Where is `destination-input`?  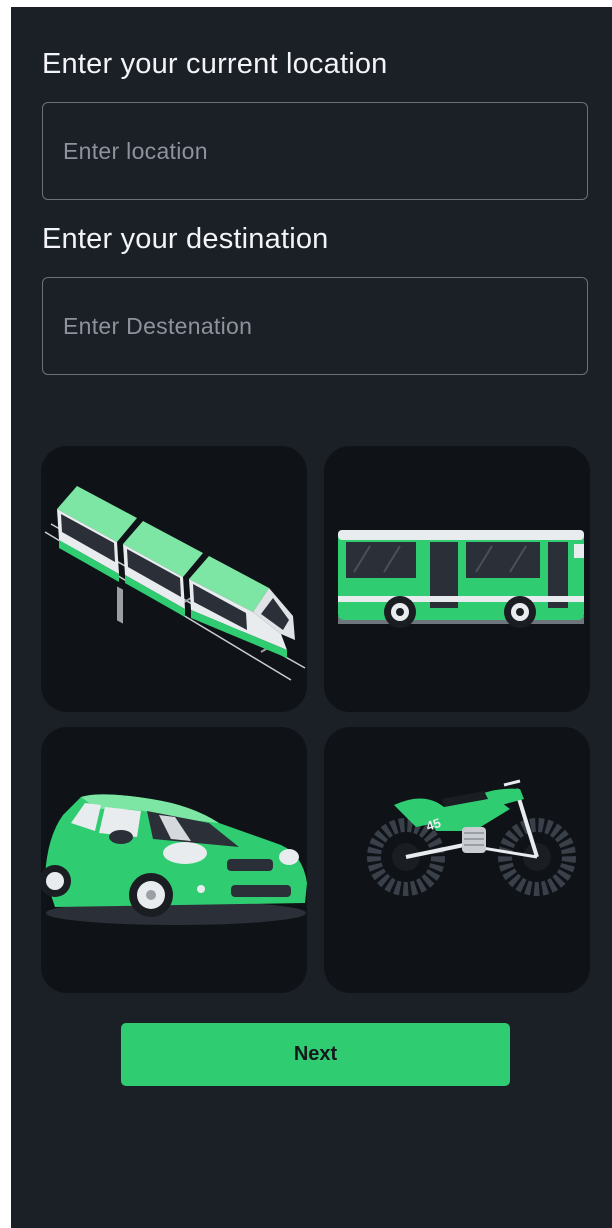
destination-input is located at coordinates (315, 326).